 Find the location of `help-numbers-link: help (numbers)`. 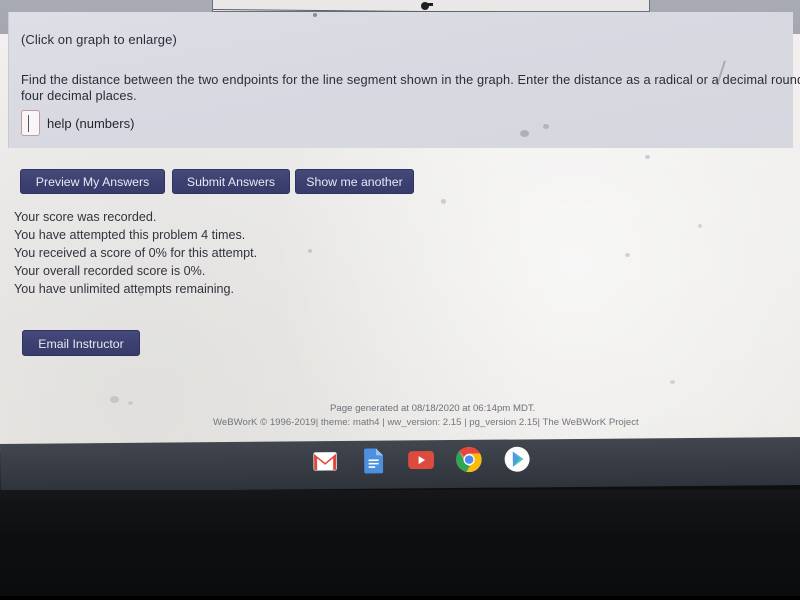

help-numbers-link: help (numbers) is located at coordinates (90, 123).